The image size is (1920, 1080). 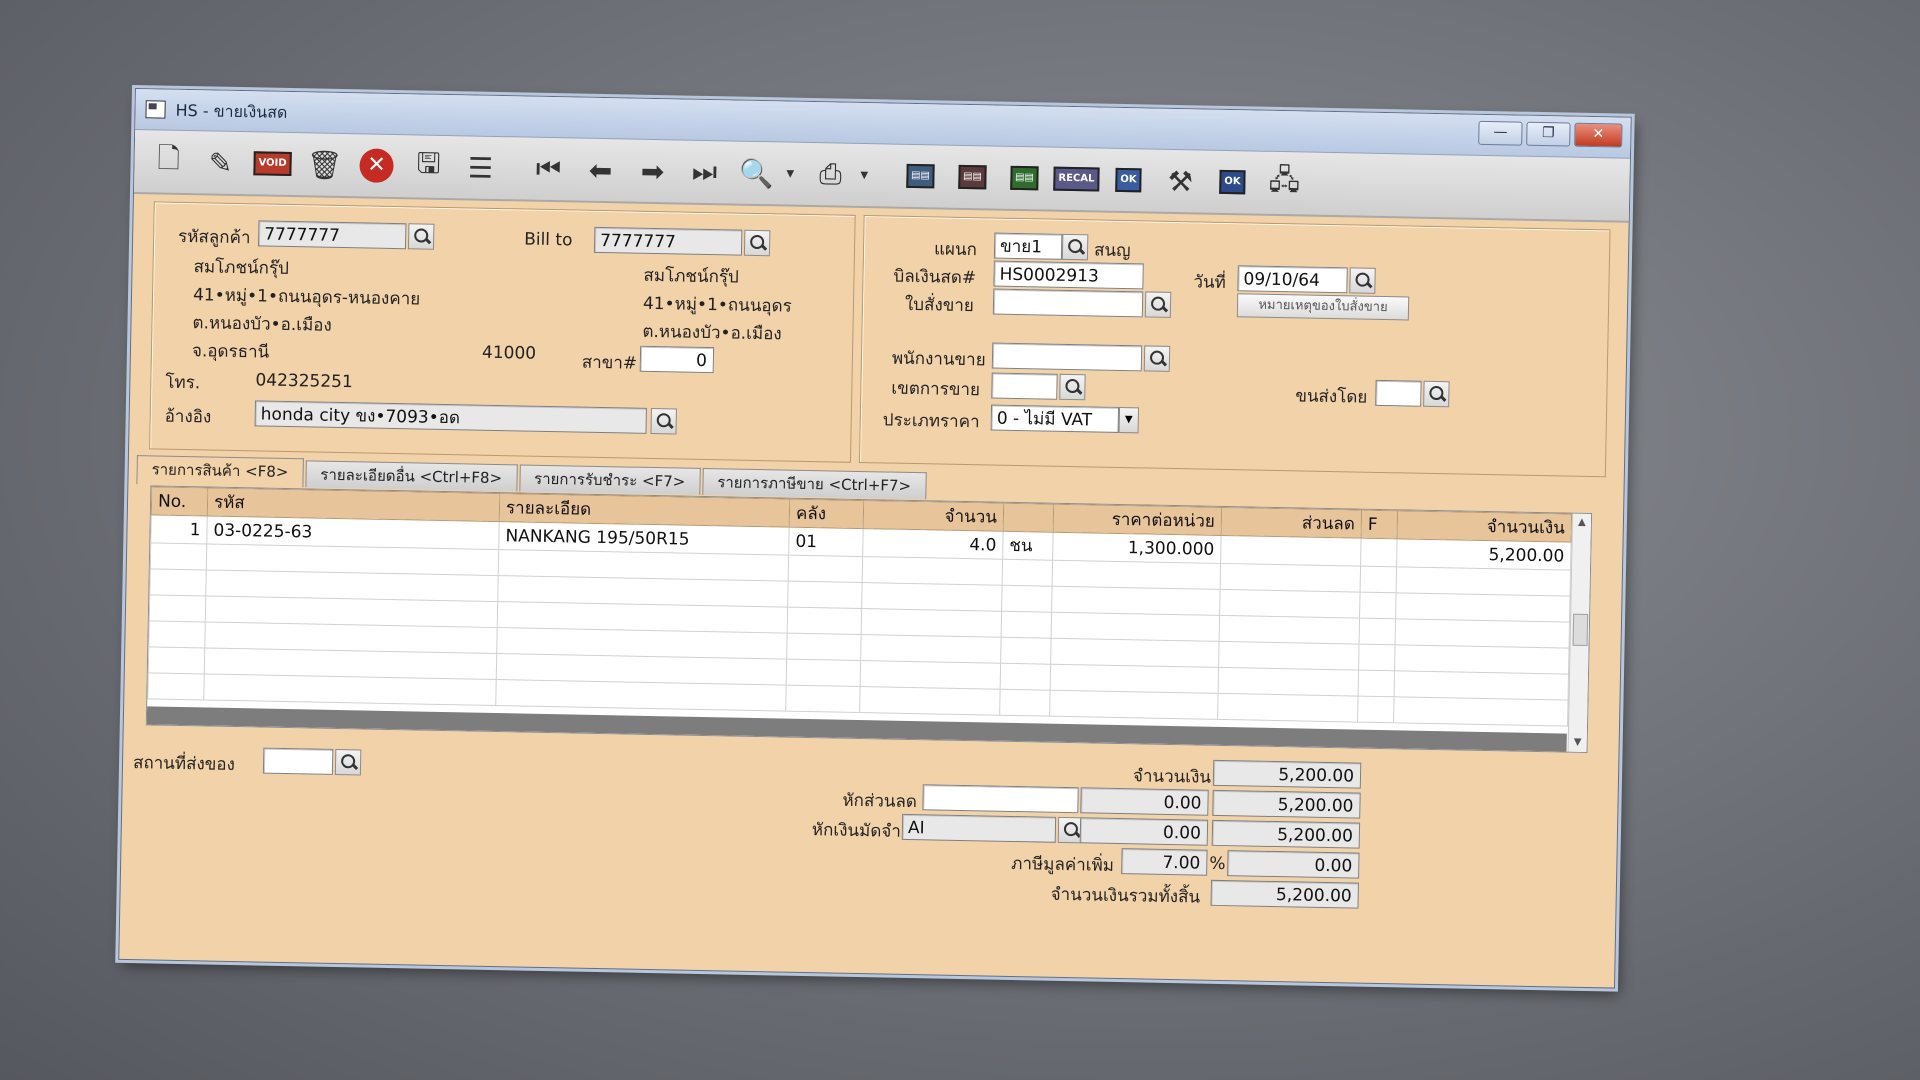 I want to click on void-icon: VOID, so click(x=272, y=163).